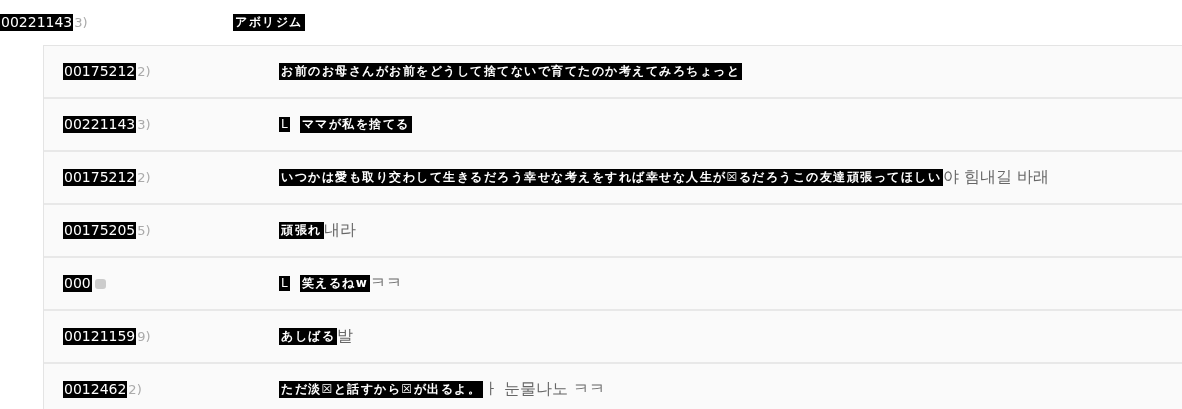  I want to click on comment-text: ㅋㅋ, so click(386, 283).